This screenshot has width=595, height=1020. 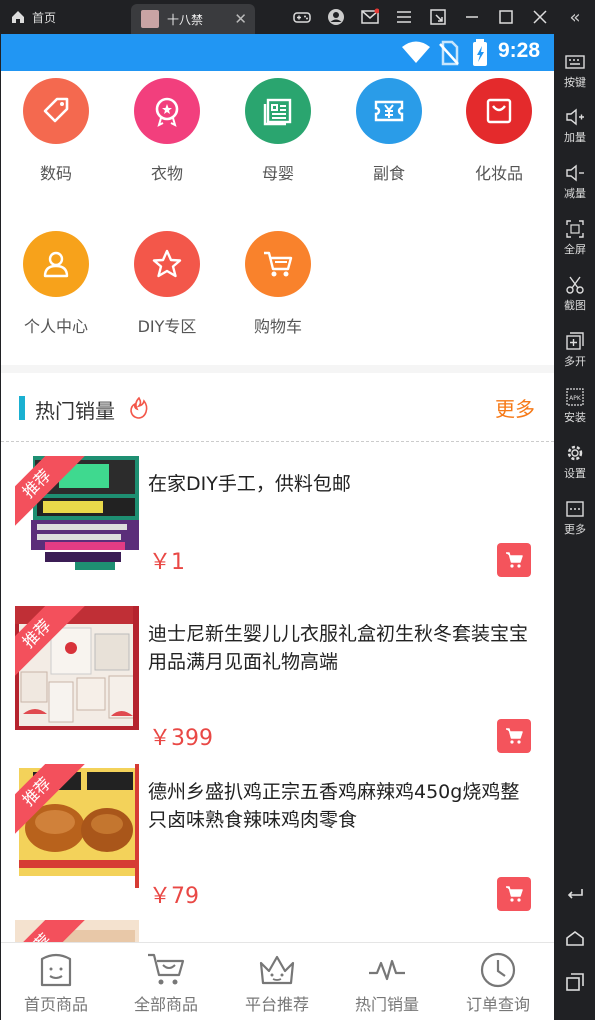 I want to click on multi-instance-icon, so click(x=575, y=341).